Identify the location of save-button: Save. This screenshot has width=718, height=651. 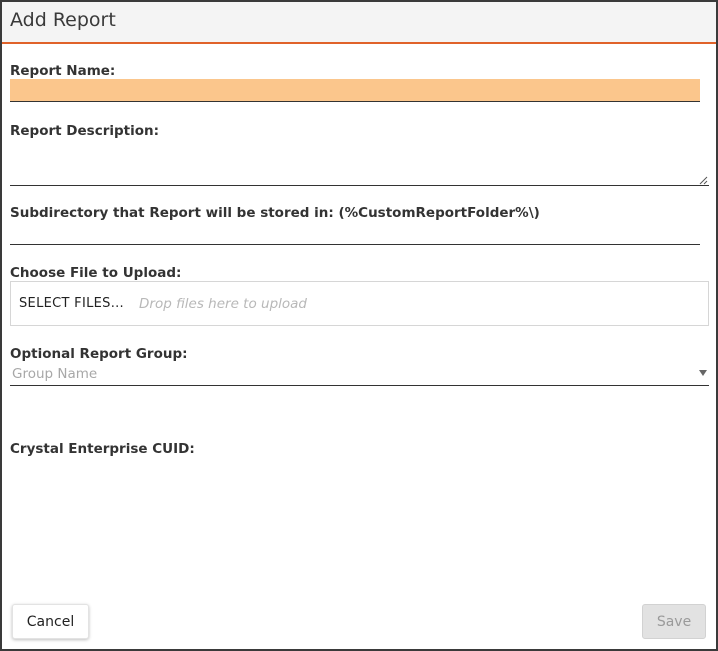
(674, 621).